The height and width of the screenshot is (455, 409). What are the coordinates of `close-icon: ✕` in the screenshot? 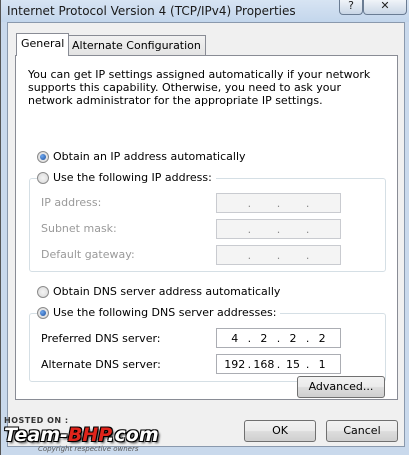 It's located at (385, 6).